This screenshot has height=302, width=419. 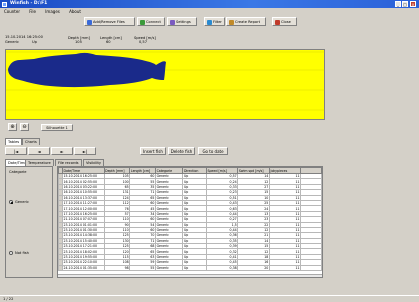 What do you see at coordinates (24, 37) in the screenshot?
I see `record-timestamp: 15.10.2014 16:25:00` at bounding box center [24, 37].